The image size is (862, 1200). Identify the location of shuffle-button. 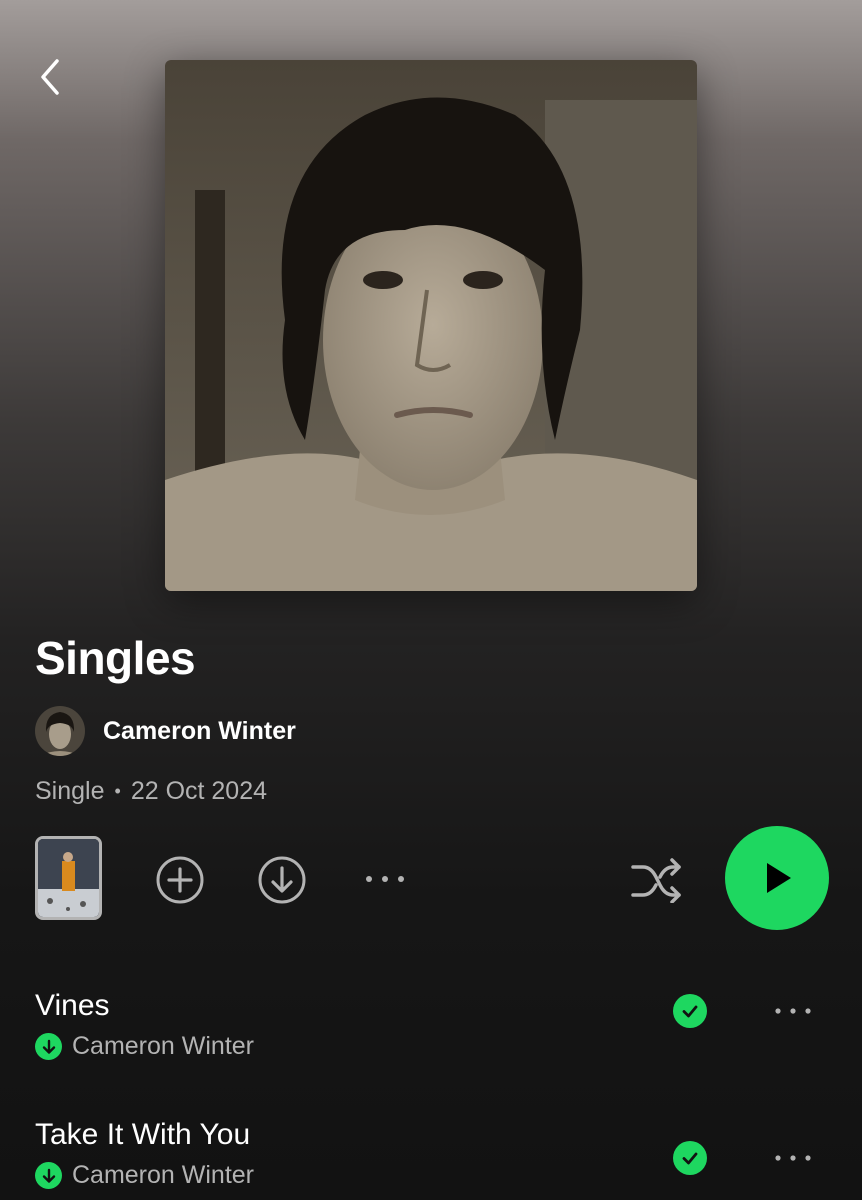
(656, 880).